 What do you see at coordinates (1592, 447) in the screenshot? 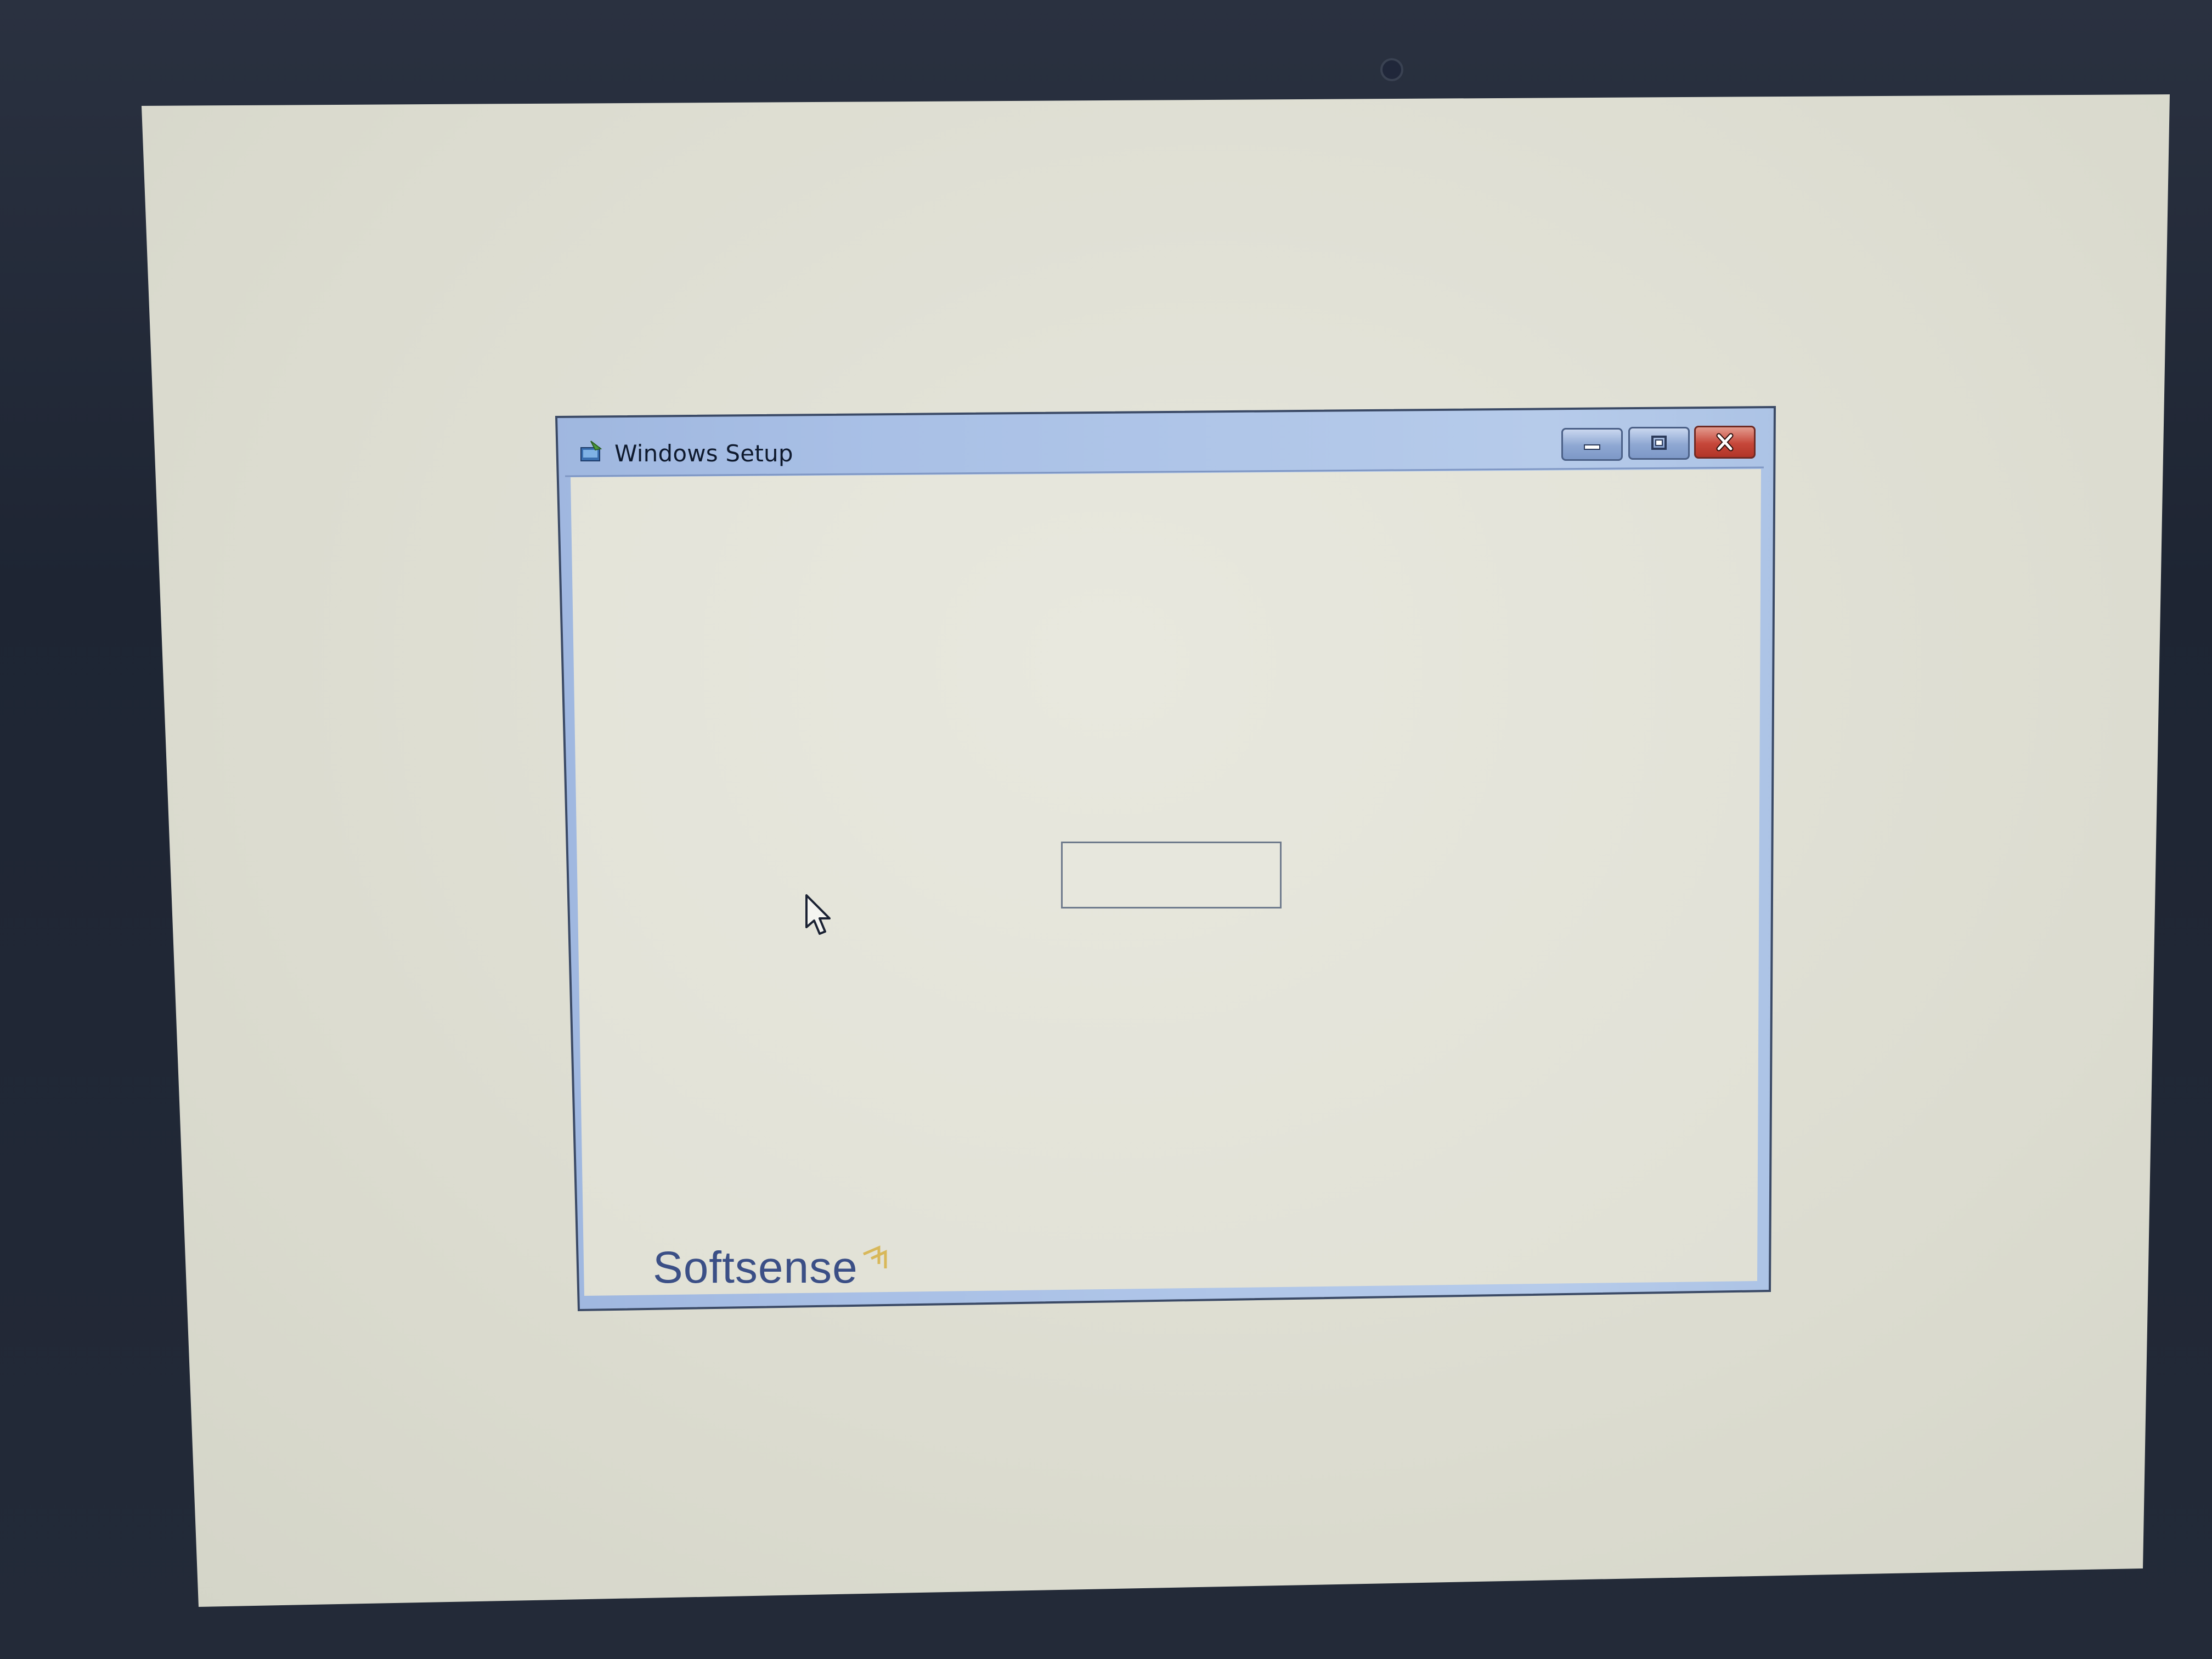
I see `minimize-icon` at bounding box center [1592, 447].